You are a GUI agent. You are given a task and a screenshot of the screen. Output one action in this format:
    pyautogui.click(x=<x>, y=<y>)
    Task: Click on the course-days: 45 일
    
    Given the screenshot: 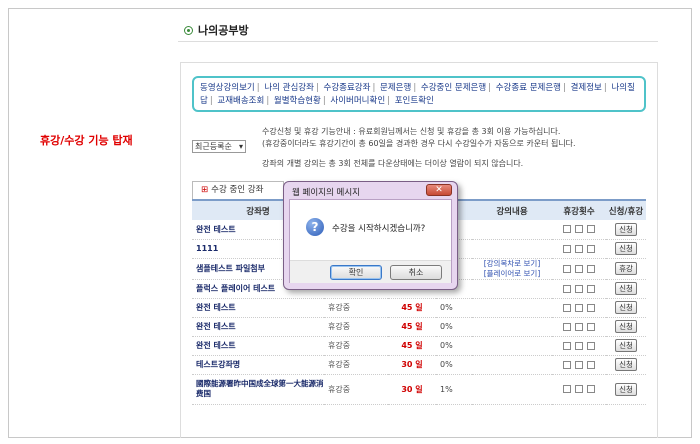 What is the action you would take?
    pyautogui.click(x=412, y=308)
    